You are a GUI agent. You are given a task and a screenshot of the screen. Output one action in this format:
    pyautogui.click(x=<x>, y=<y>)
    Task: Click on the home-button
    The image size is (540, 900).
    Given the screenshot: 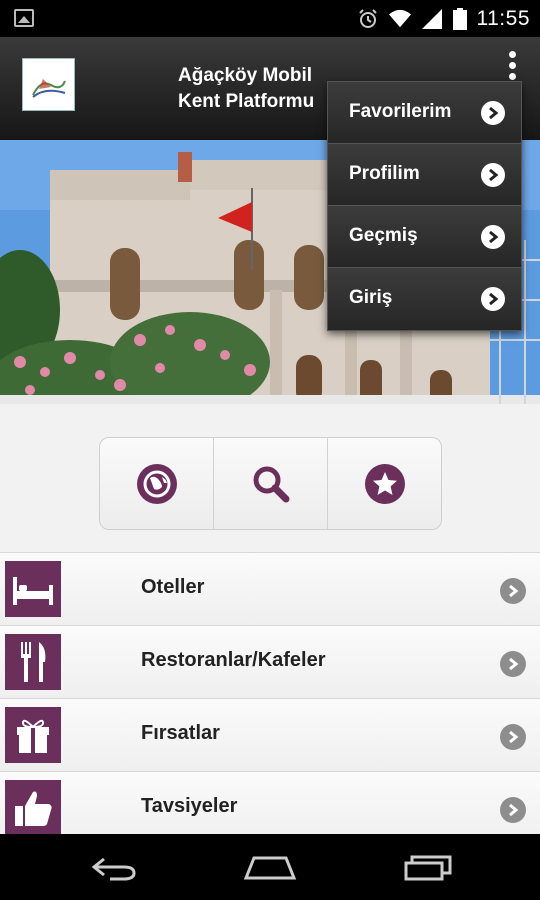 What is the action you would take?
    pyautogui.click(x=270, y=868)
    